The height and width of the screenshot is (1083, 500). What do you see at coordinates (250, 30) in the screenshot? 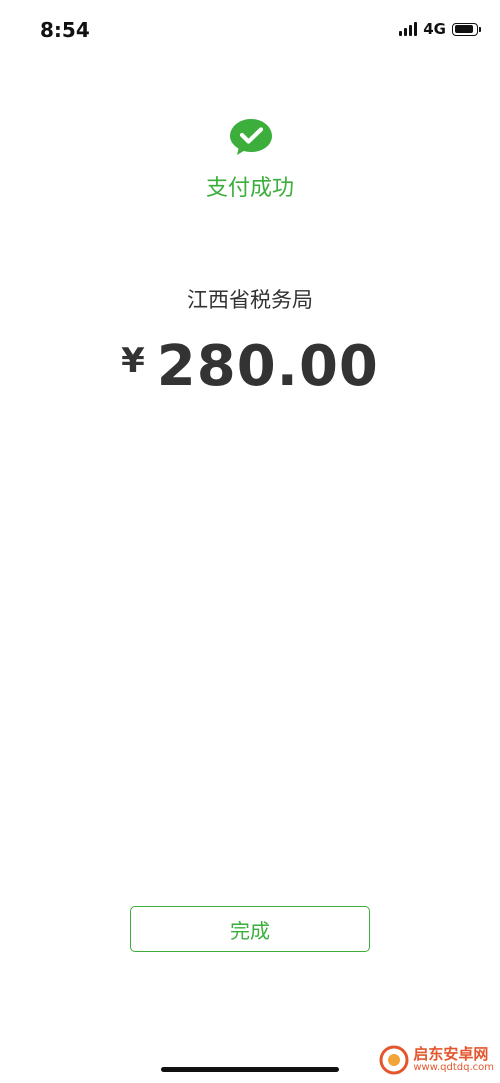
I see `status-bar: 8:54 4G` at bounding box center [250, 30].